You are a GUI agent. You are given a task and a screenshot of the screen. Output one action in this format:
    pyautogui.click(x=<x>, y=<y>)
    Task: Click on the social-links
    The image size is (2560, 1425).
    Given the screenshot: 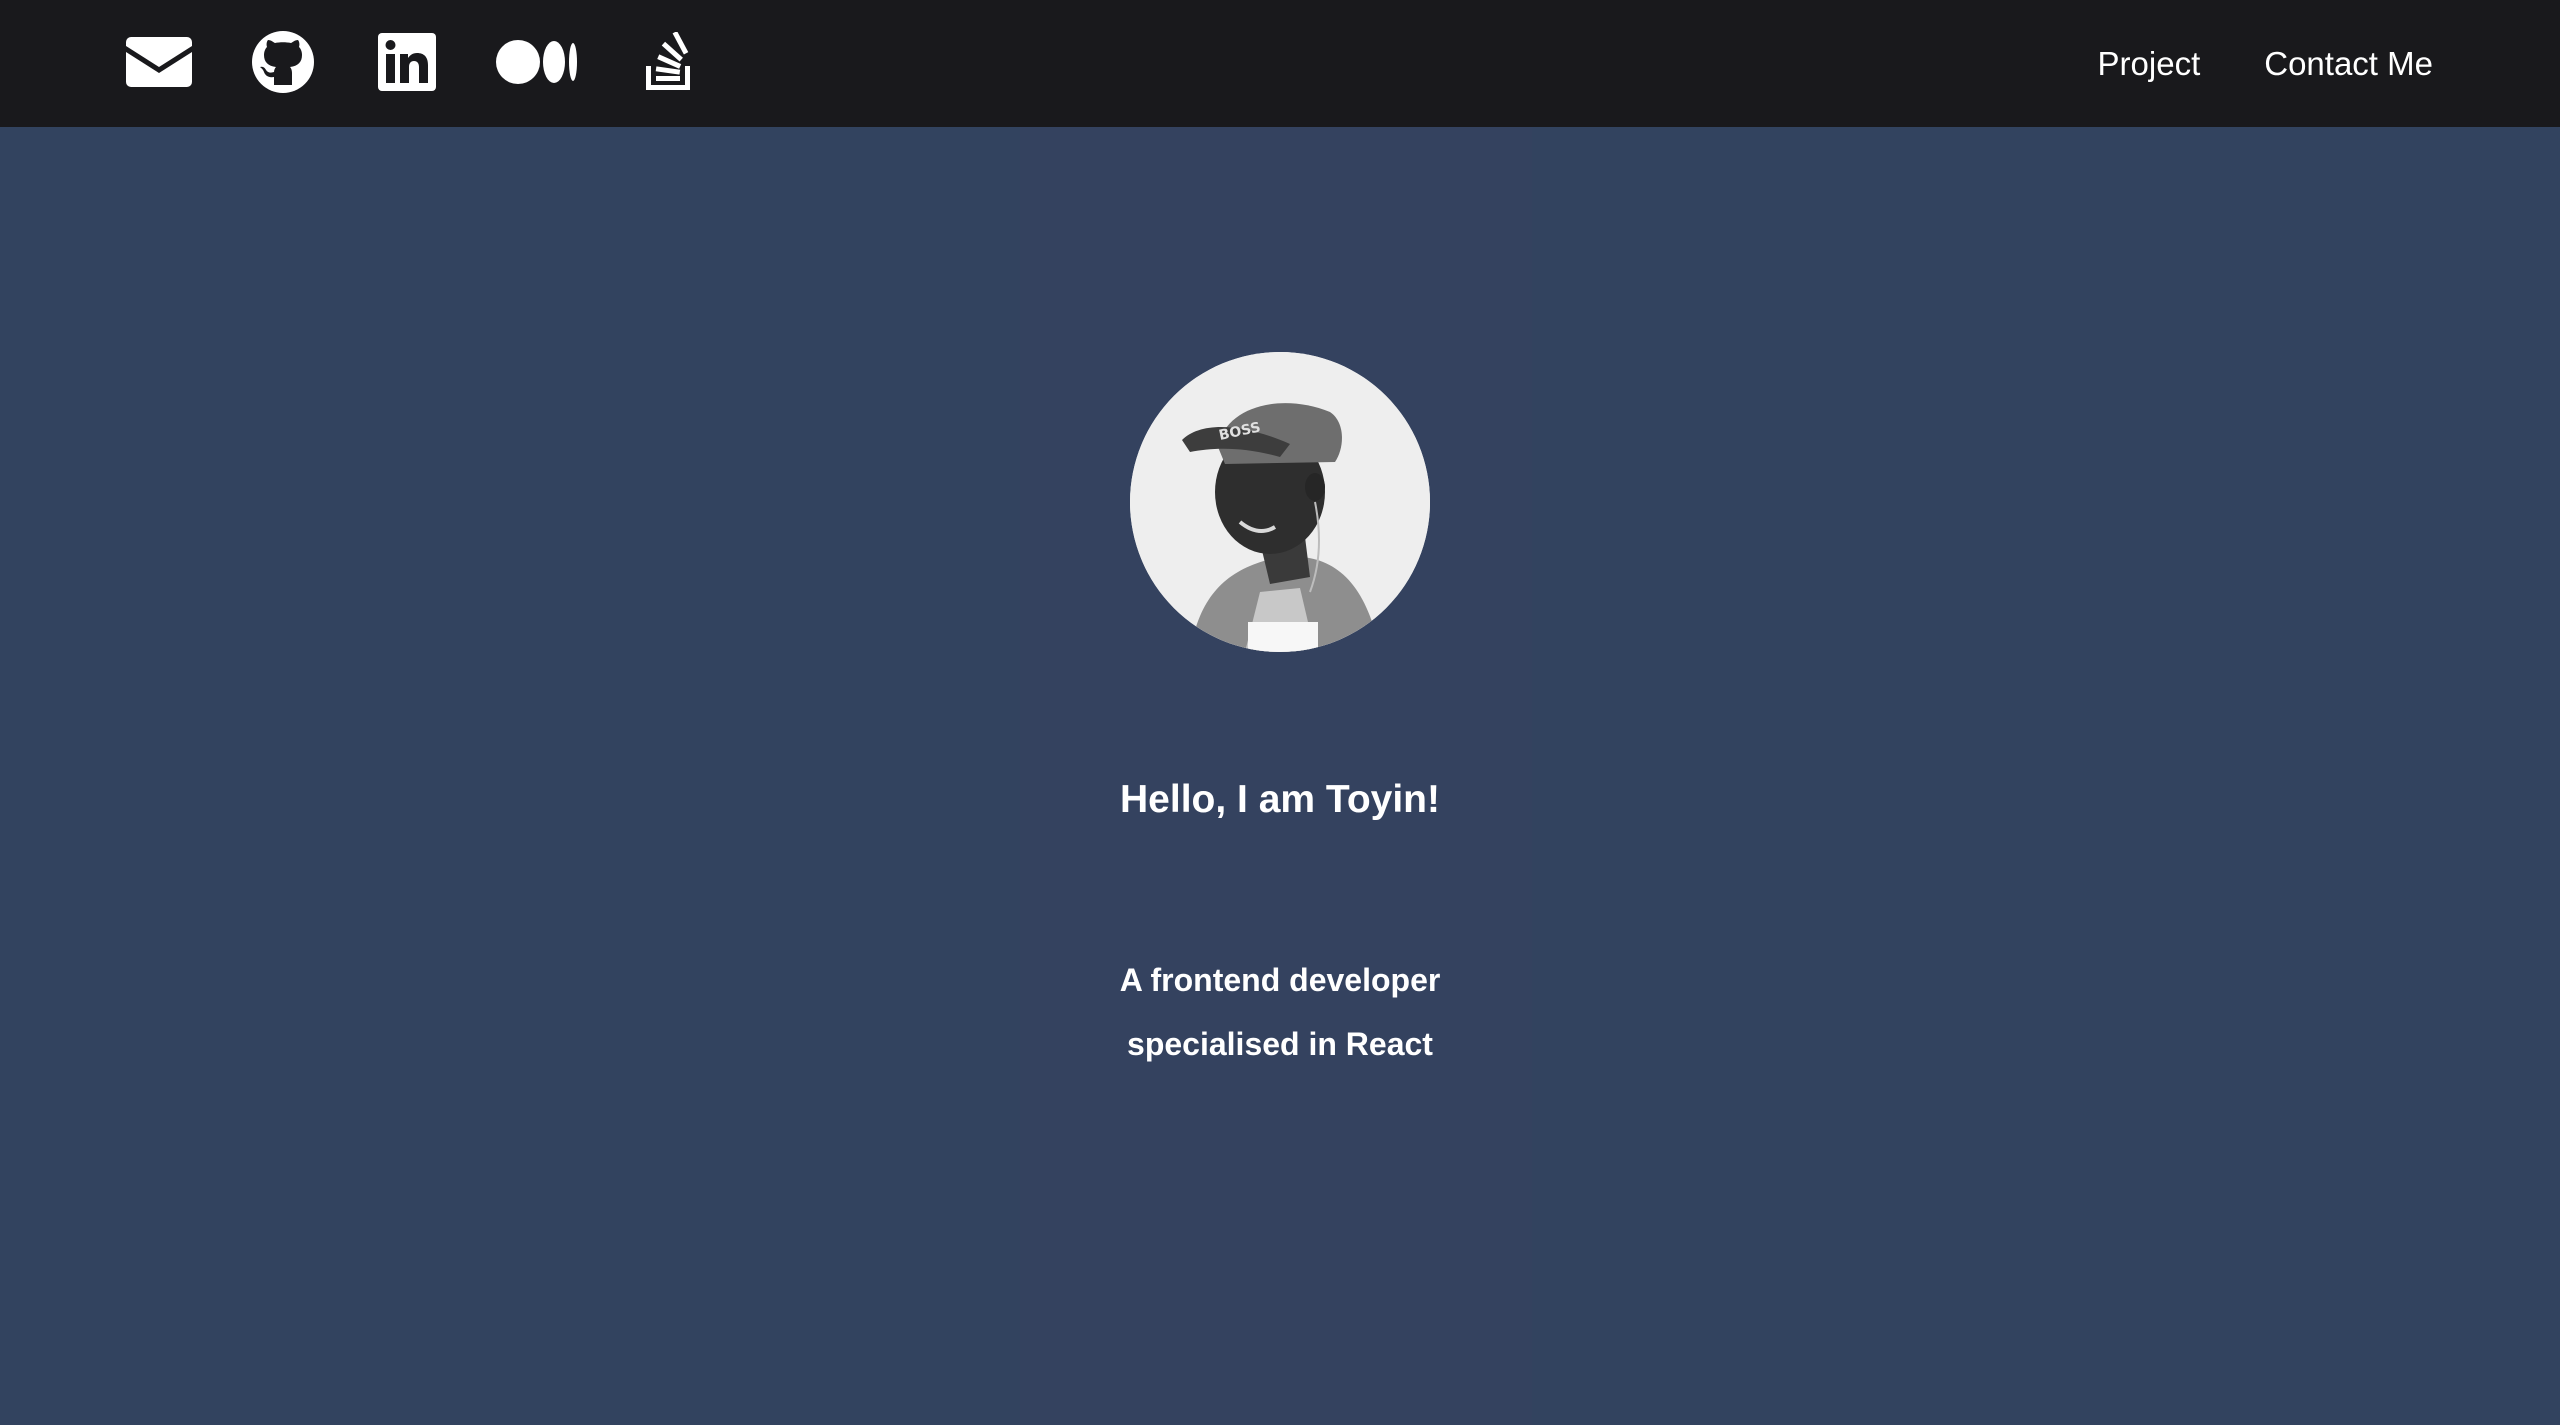 What is the action you would take?
    pyautogui.click(x=410, y=62)
    